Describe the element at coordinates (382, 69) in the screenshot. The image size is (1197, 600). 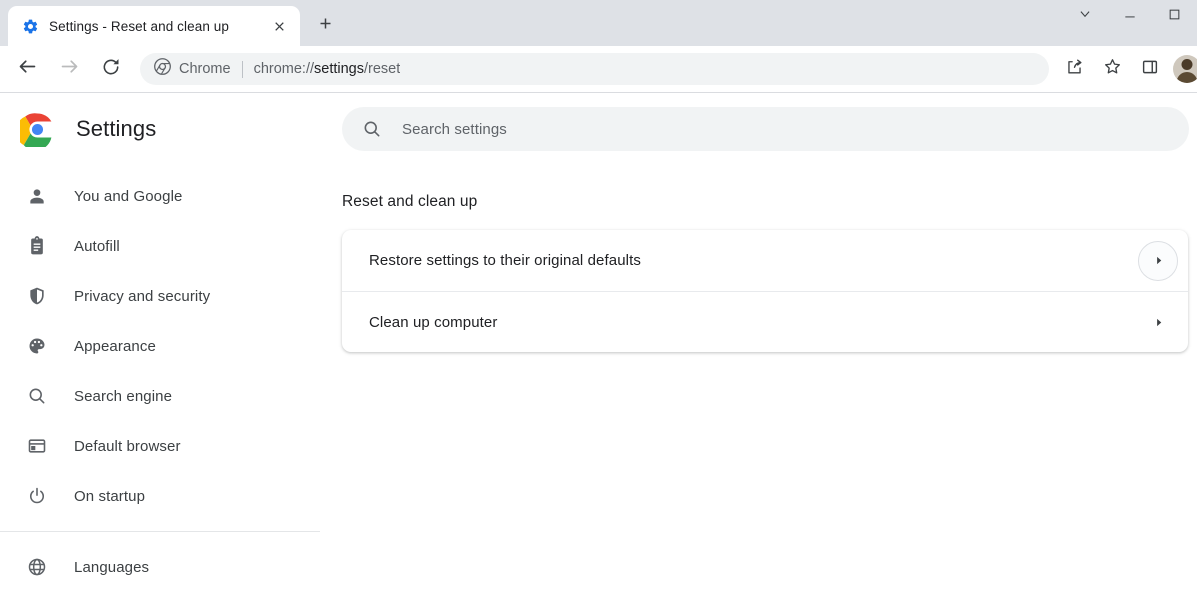
I see `url-path: /reset` at that location.